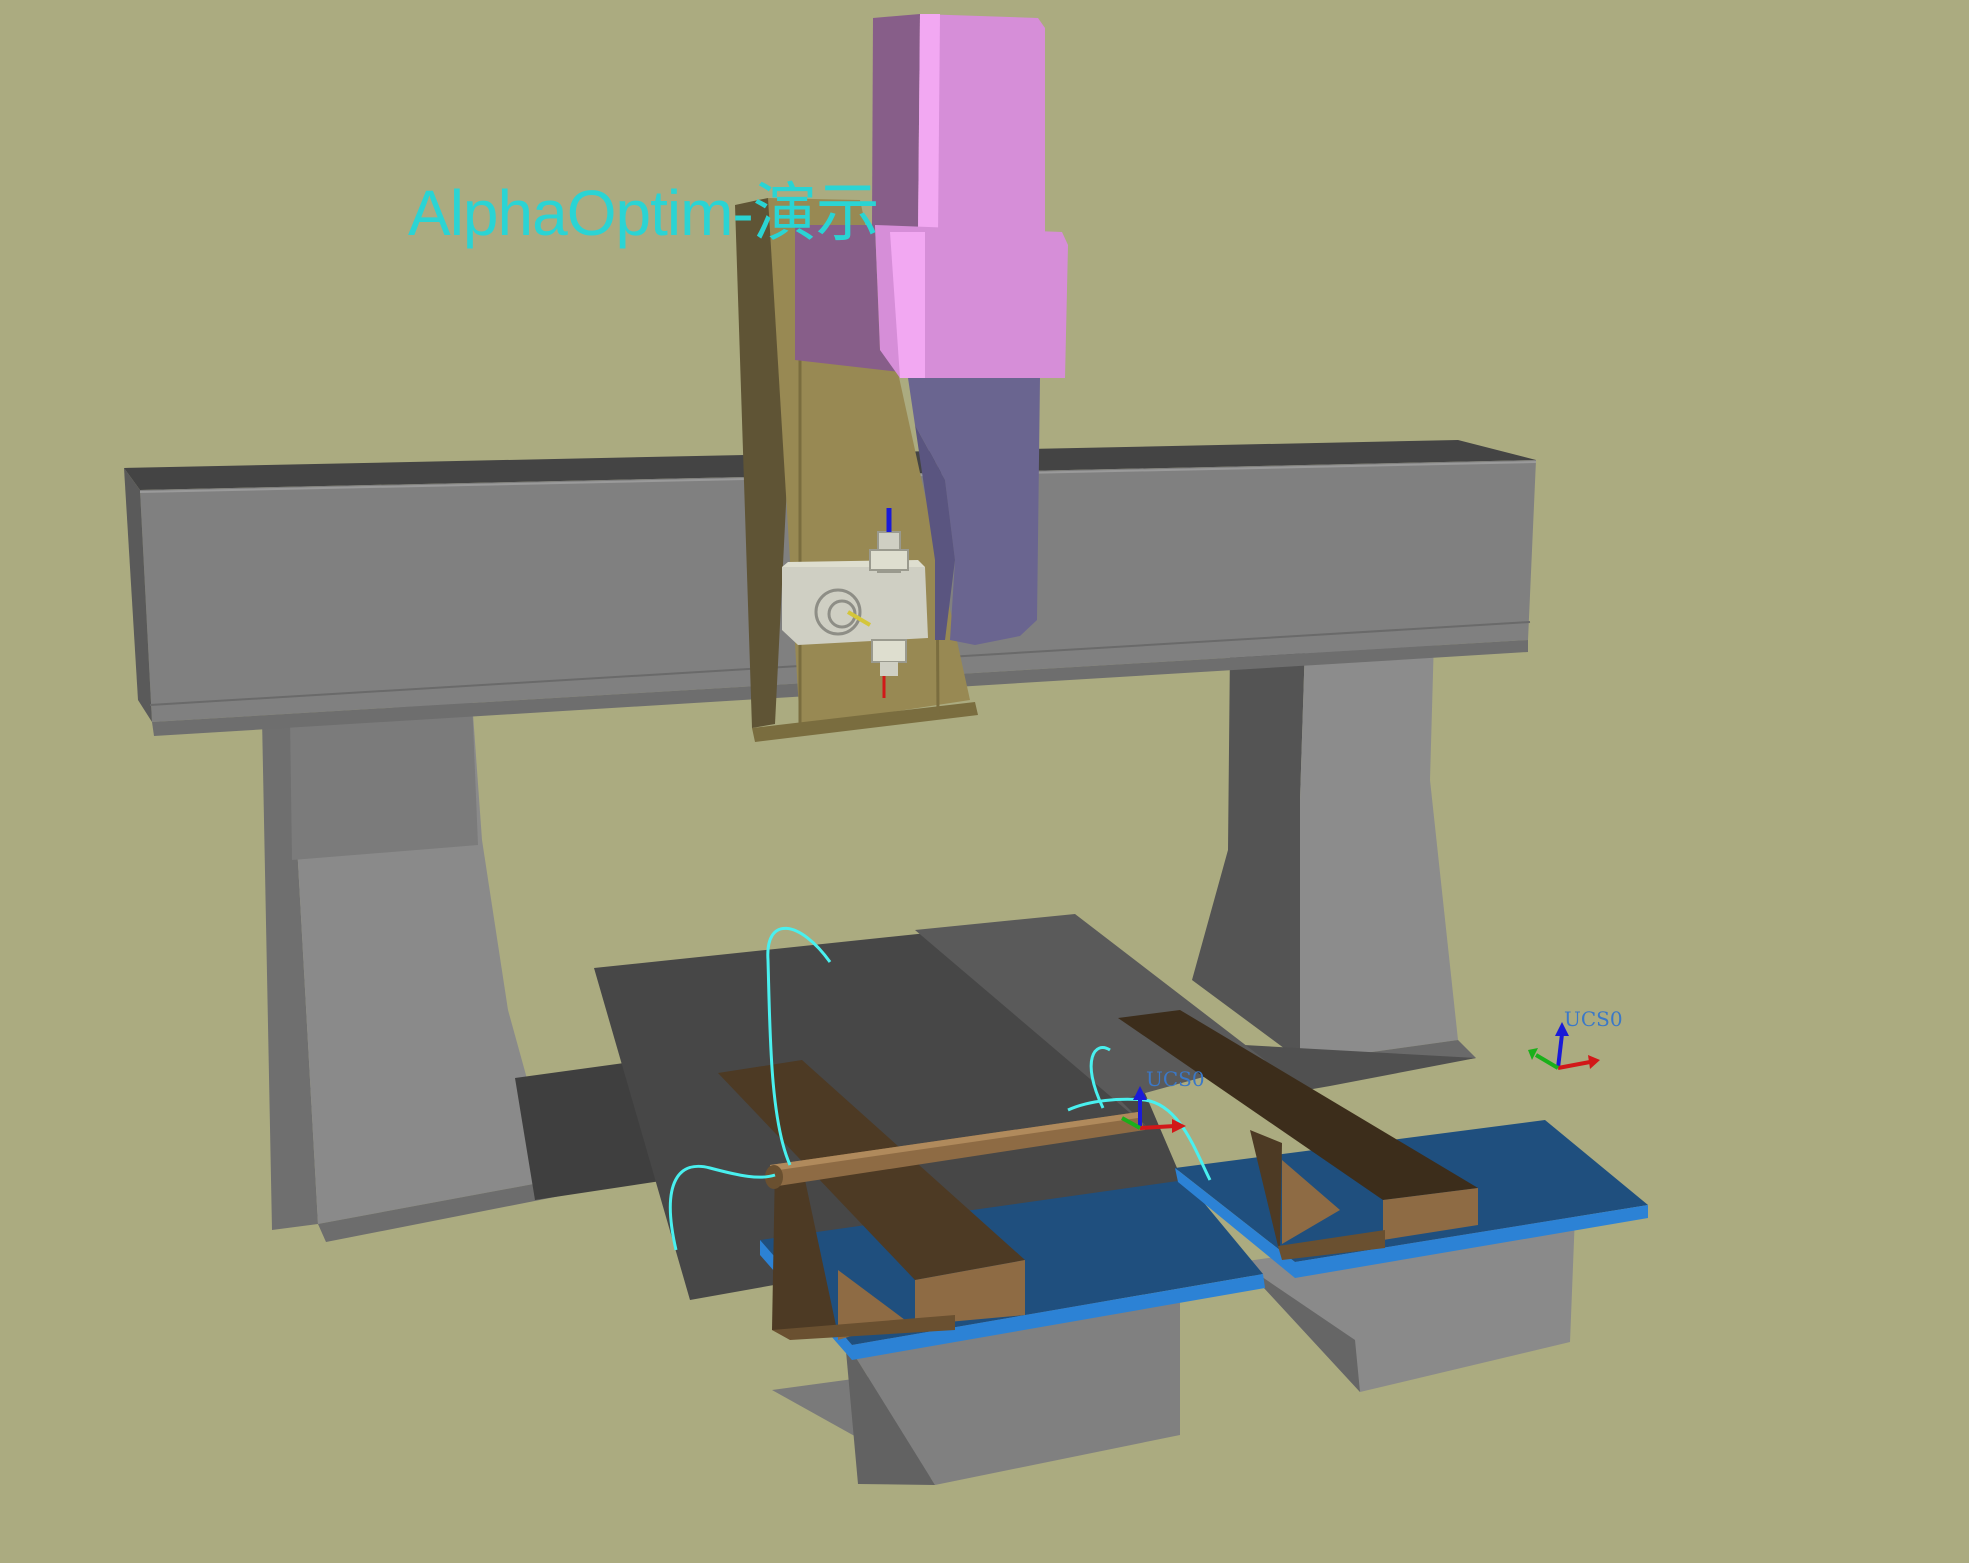 This screenshot has height=1563, width=1969. I want to click on world-ucs-triad: UCS0, so click(1575, 1038).